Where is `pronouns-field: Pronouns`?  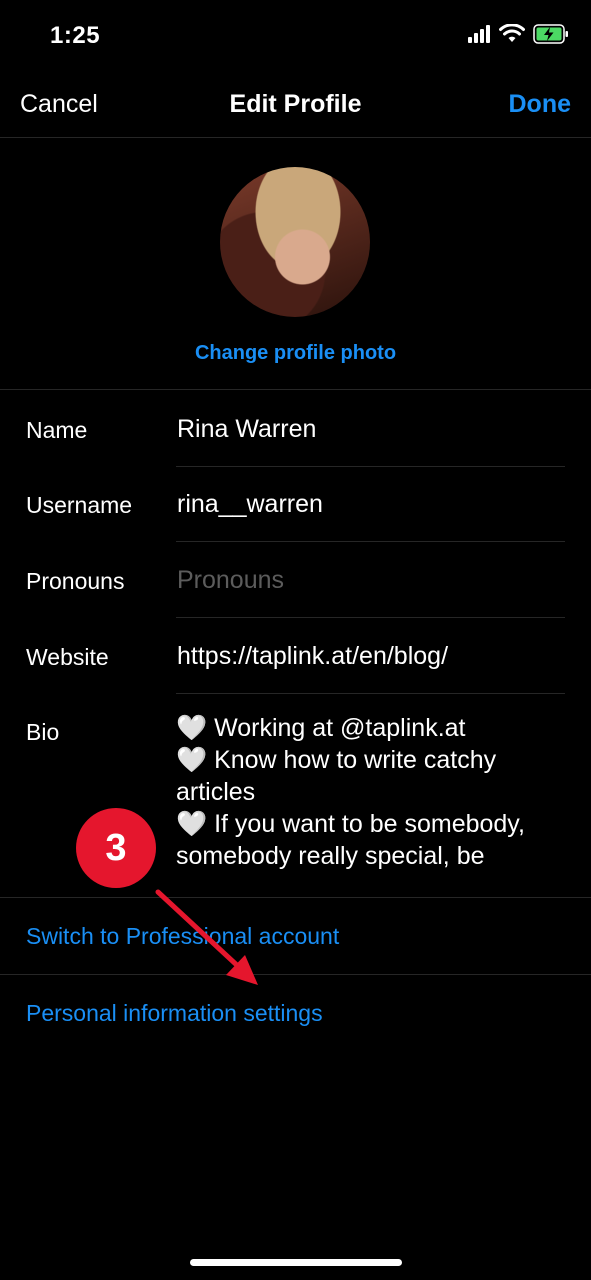
pronouns-field: Pronouns is located at coordinates (230, 580).